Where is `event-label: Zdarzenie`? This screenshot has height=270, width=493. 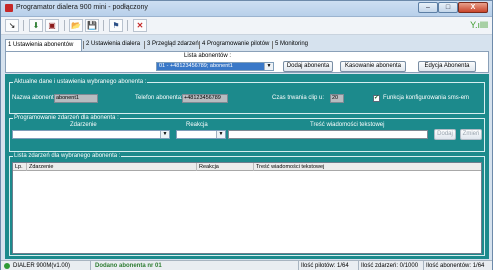 event-label: Zdarzenie is located at coordinates (83, 125).